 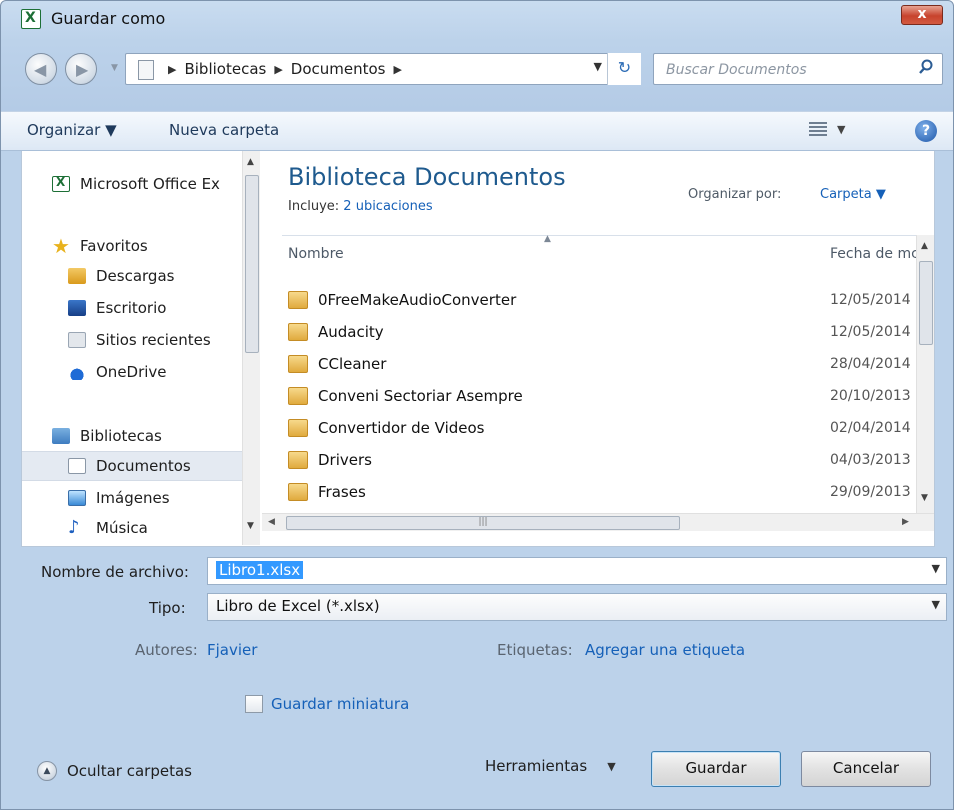 What do you see at coordinates (611, 766) in the screenshot?
I see `tools-dropdown-icon: ▼` at bounding box center [611, 766].